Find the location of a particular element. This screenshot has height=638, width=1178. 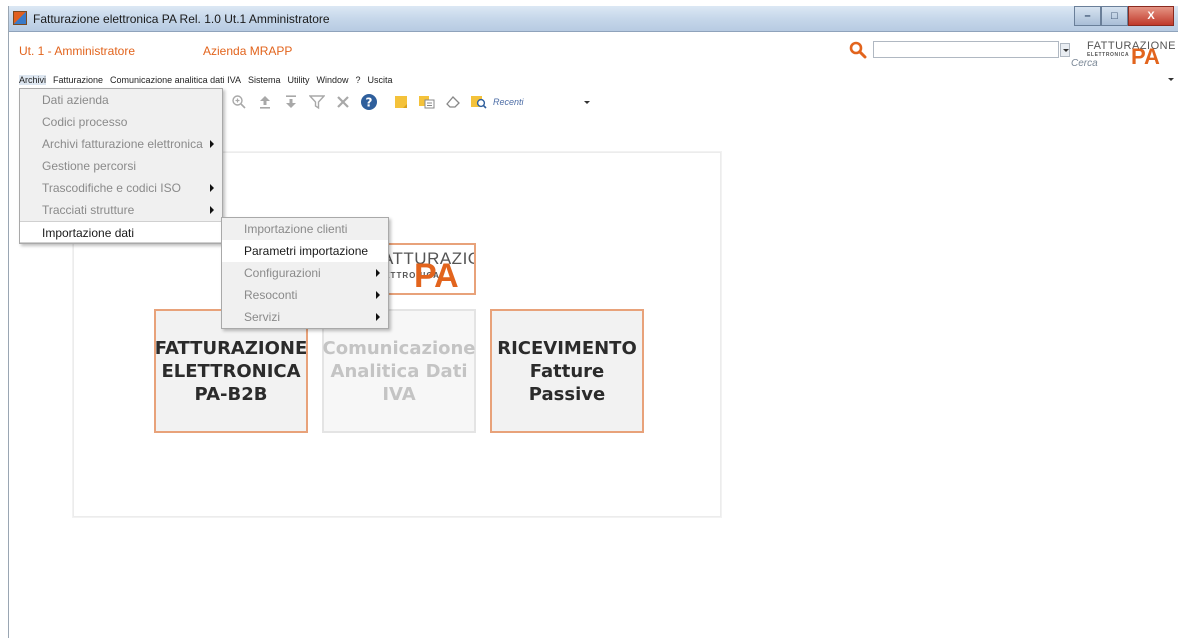

recent-chevron-down-icon is located at coordinates (586, 102).